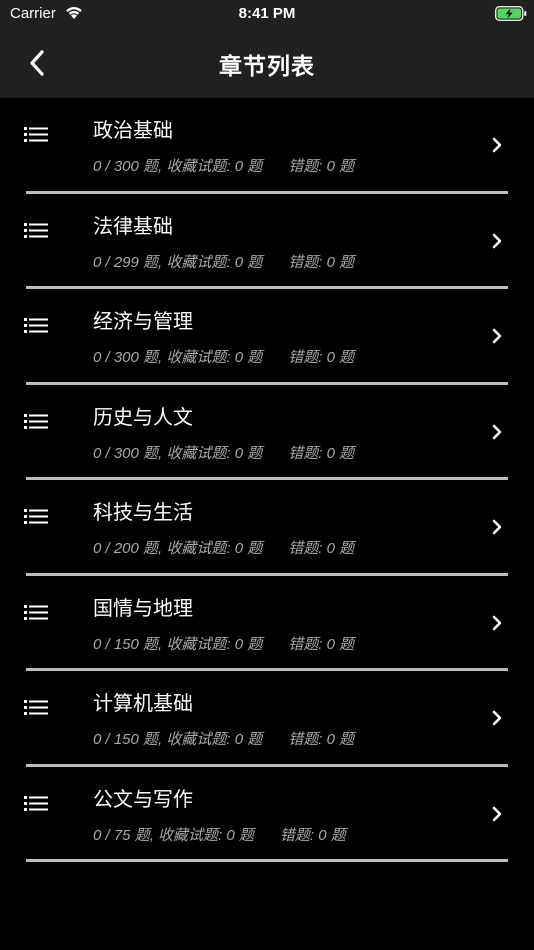 The width and height of the screenshot is (534, 950). I want to click on chapter-title: 计算机基础, so click(143, 704).